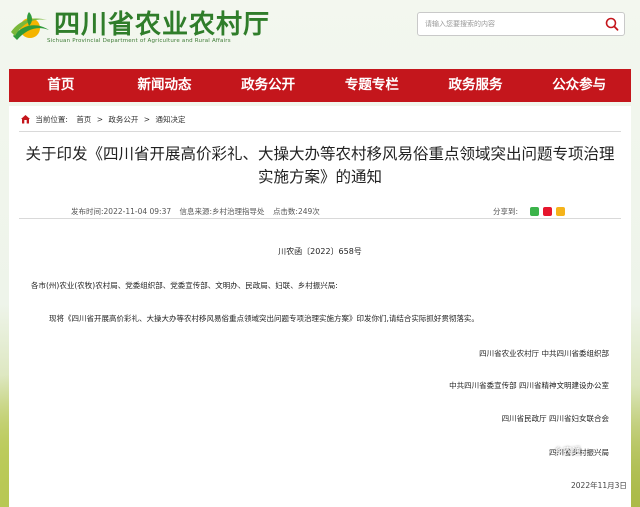 This screenshot has height=507, width=640. What do you see at coordinates (320, 154) in the screenshot?
I see `article-title-line-1: 关于印发《四川省开展高价彩礼、大操大办等农村移风易俗重点领域突出问题专项治理` at bounding box center [320, 154].